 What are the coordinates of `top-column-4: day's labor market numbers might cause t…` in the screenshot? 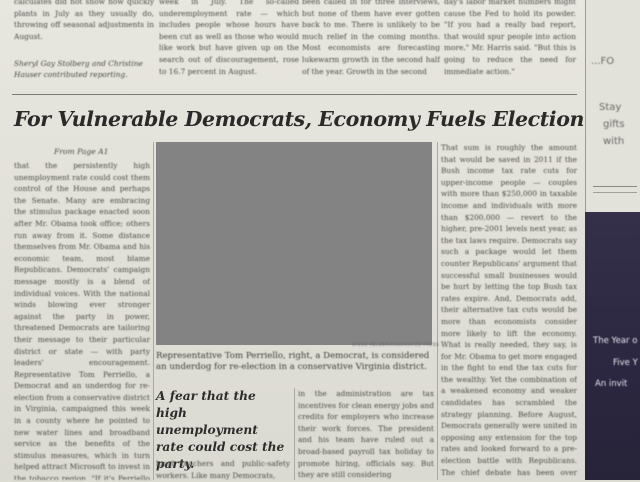 It's located at (510, 38).